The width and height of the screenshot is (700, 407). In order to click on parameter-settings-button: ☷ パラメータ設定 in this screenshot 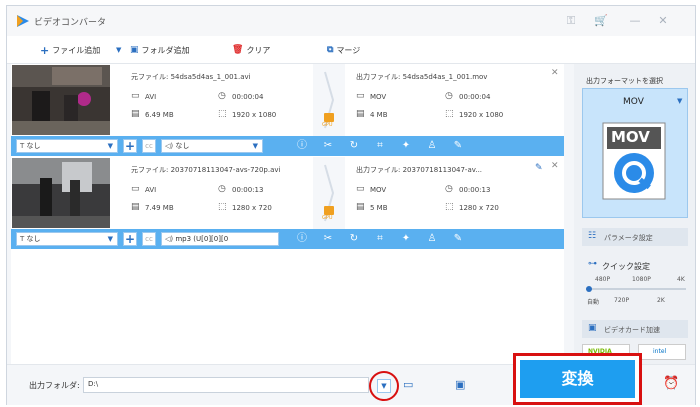, I will do `click(635, 237)`.